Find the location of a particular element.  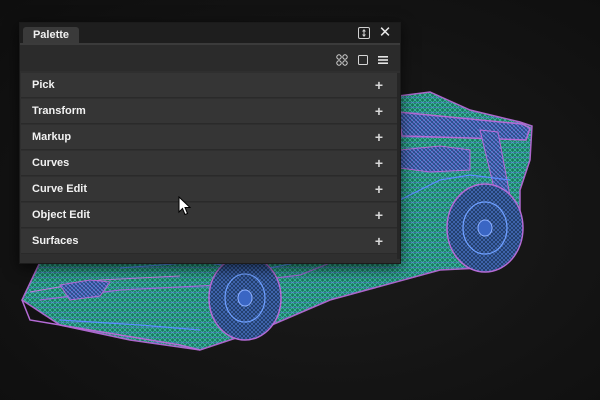

palette-item-curves: Curves + is located at coordinates (209, 163).